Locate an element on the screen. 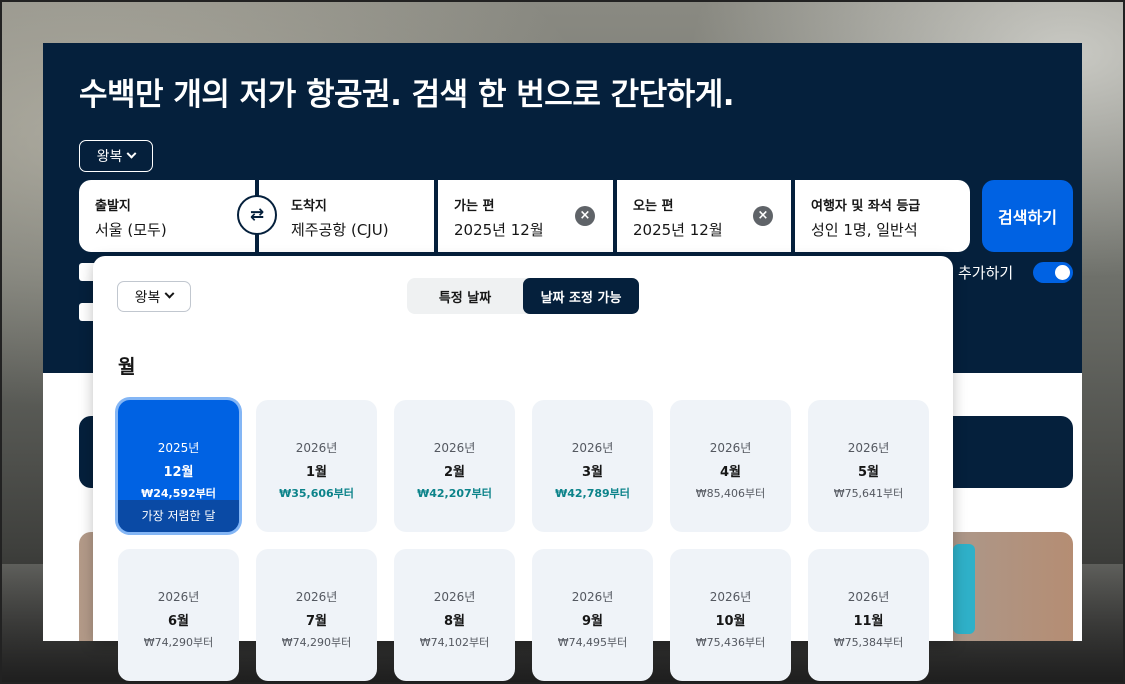  month-card: 2026년 8월 ₩74,102부터 is located at coordinates (454, 615).